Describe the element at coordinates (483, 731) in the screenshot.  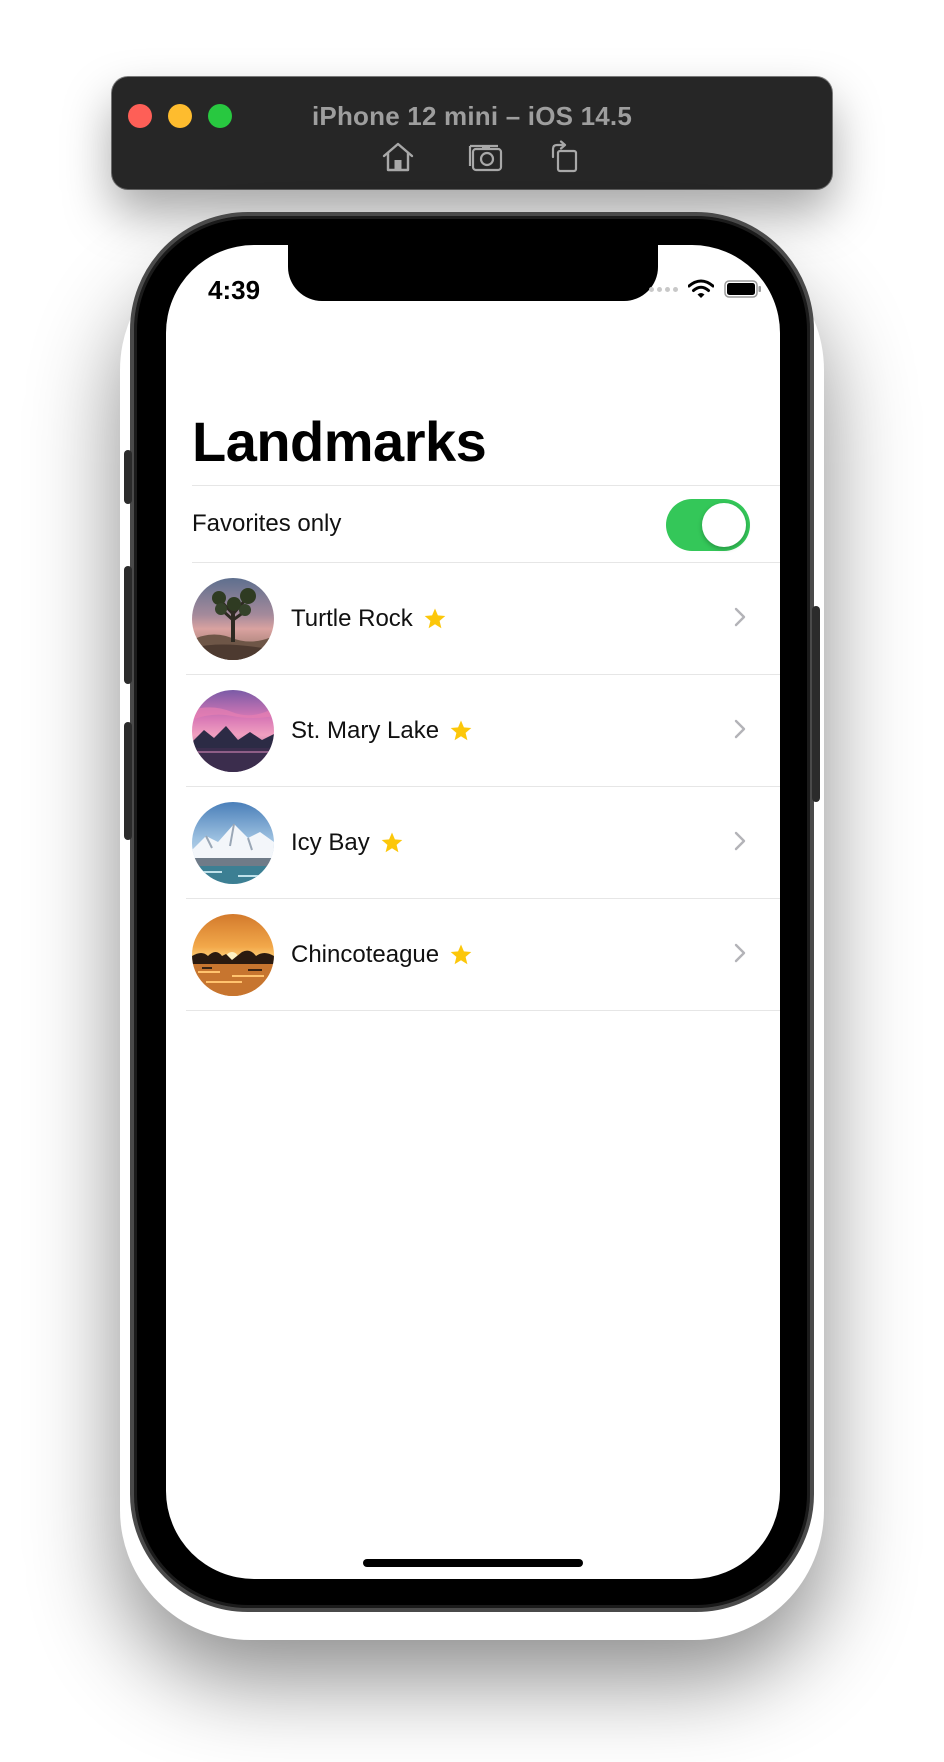
I see `landmark-row-st-mary-lake: St. Mary Lake` at that location.